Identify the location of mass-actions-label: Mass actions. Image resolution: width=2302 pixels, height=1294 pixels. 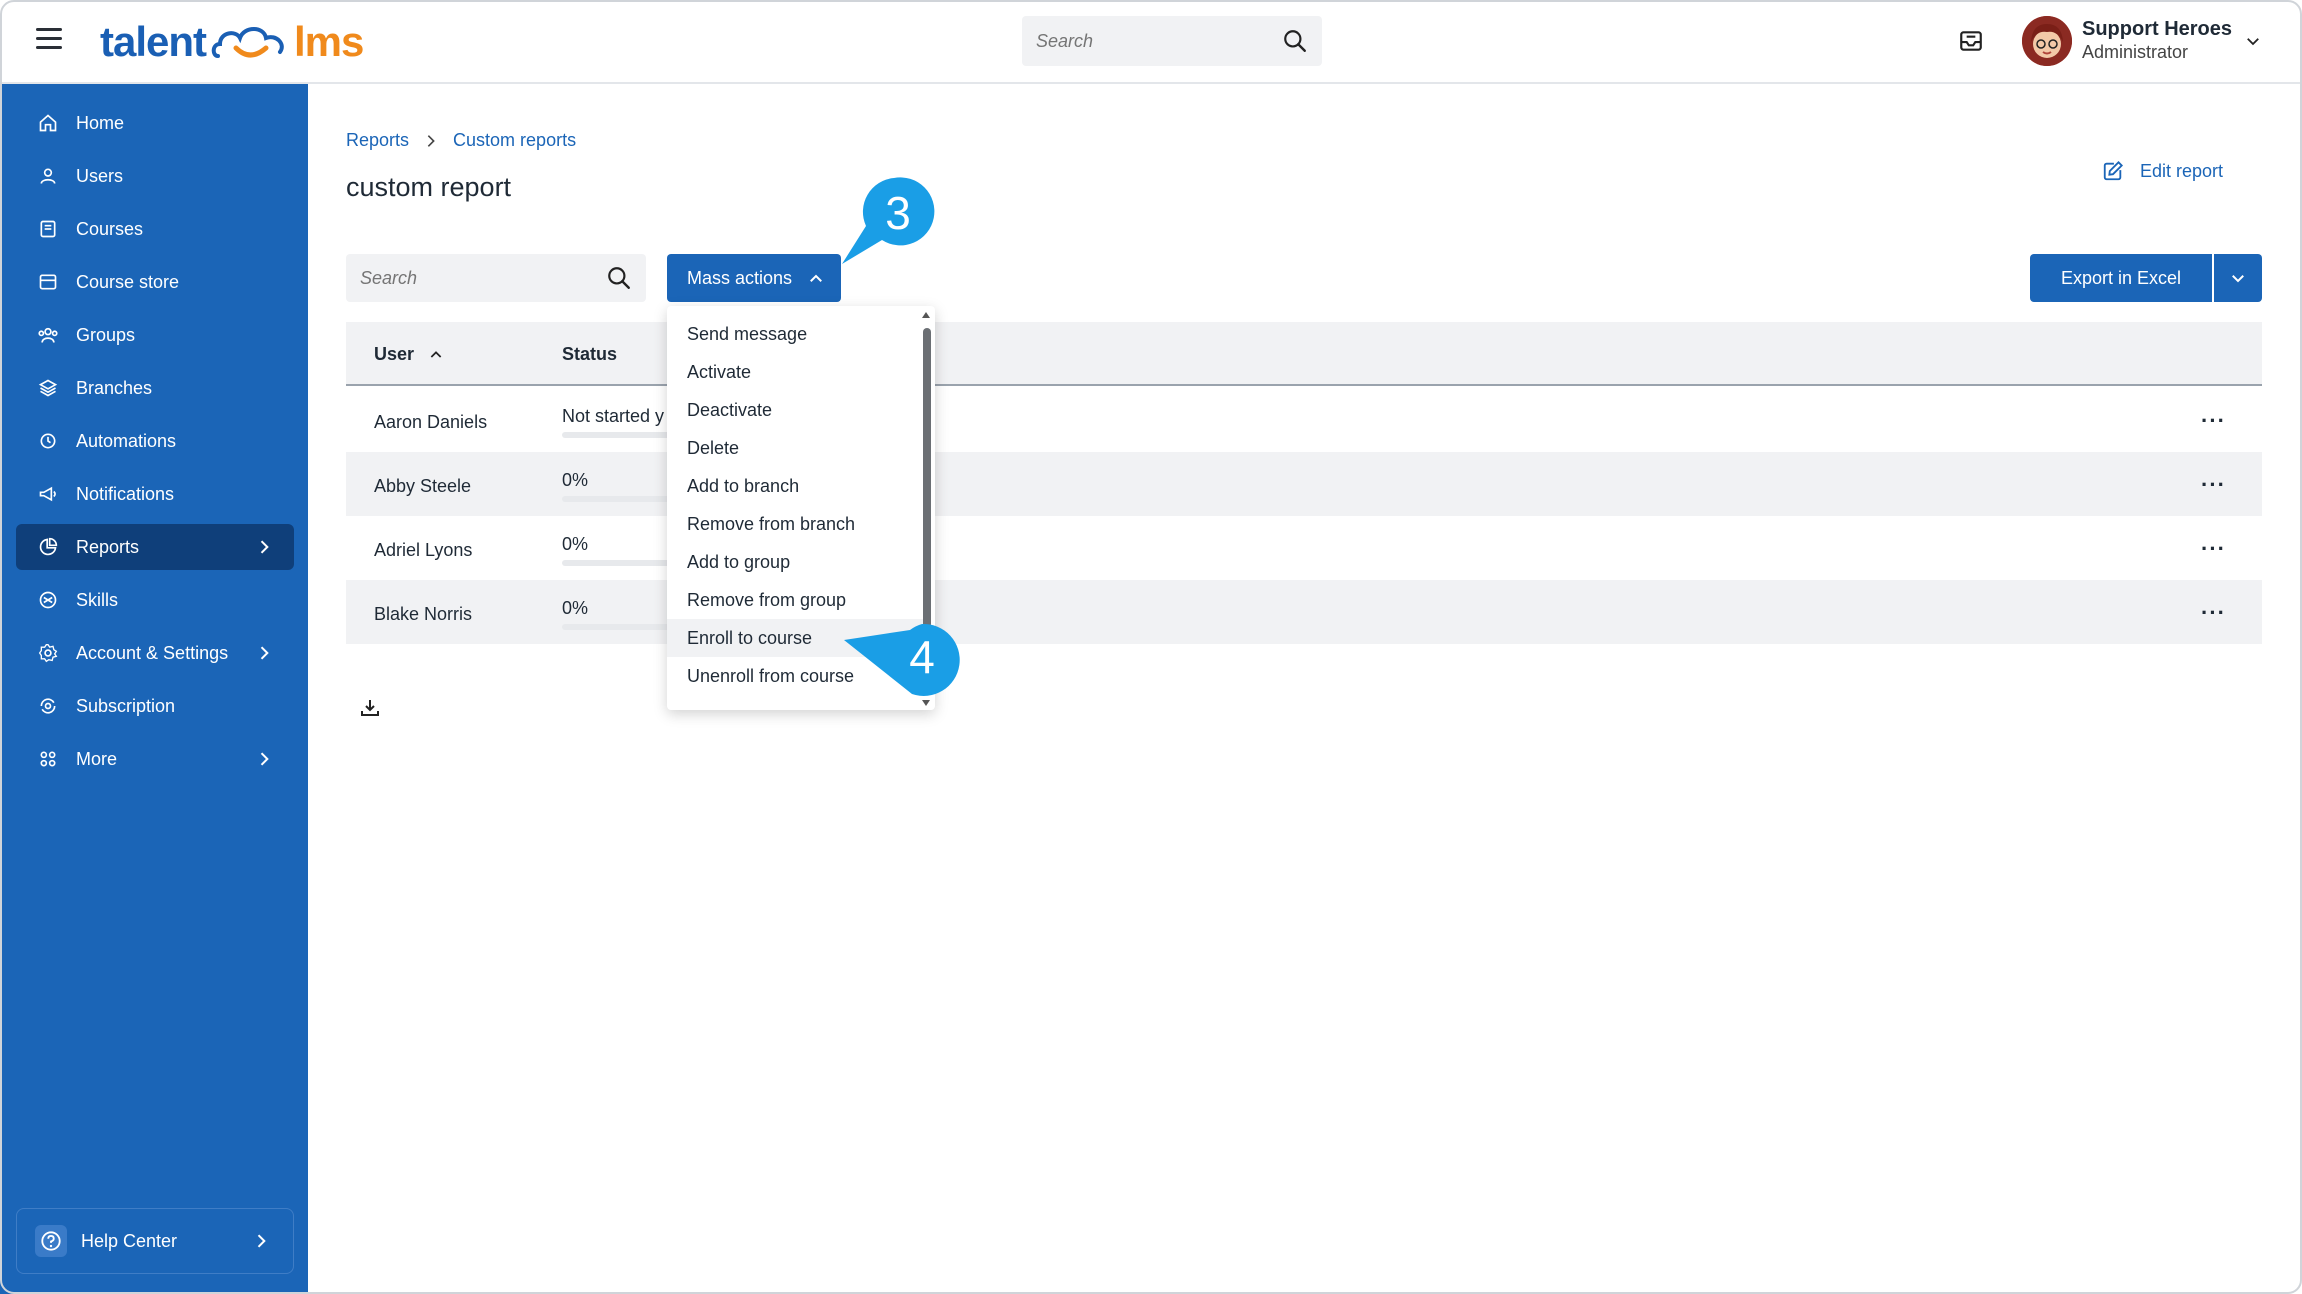
(740, 277).